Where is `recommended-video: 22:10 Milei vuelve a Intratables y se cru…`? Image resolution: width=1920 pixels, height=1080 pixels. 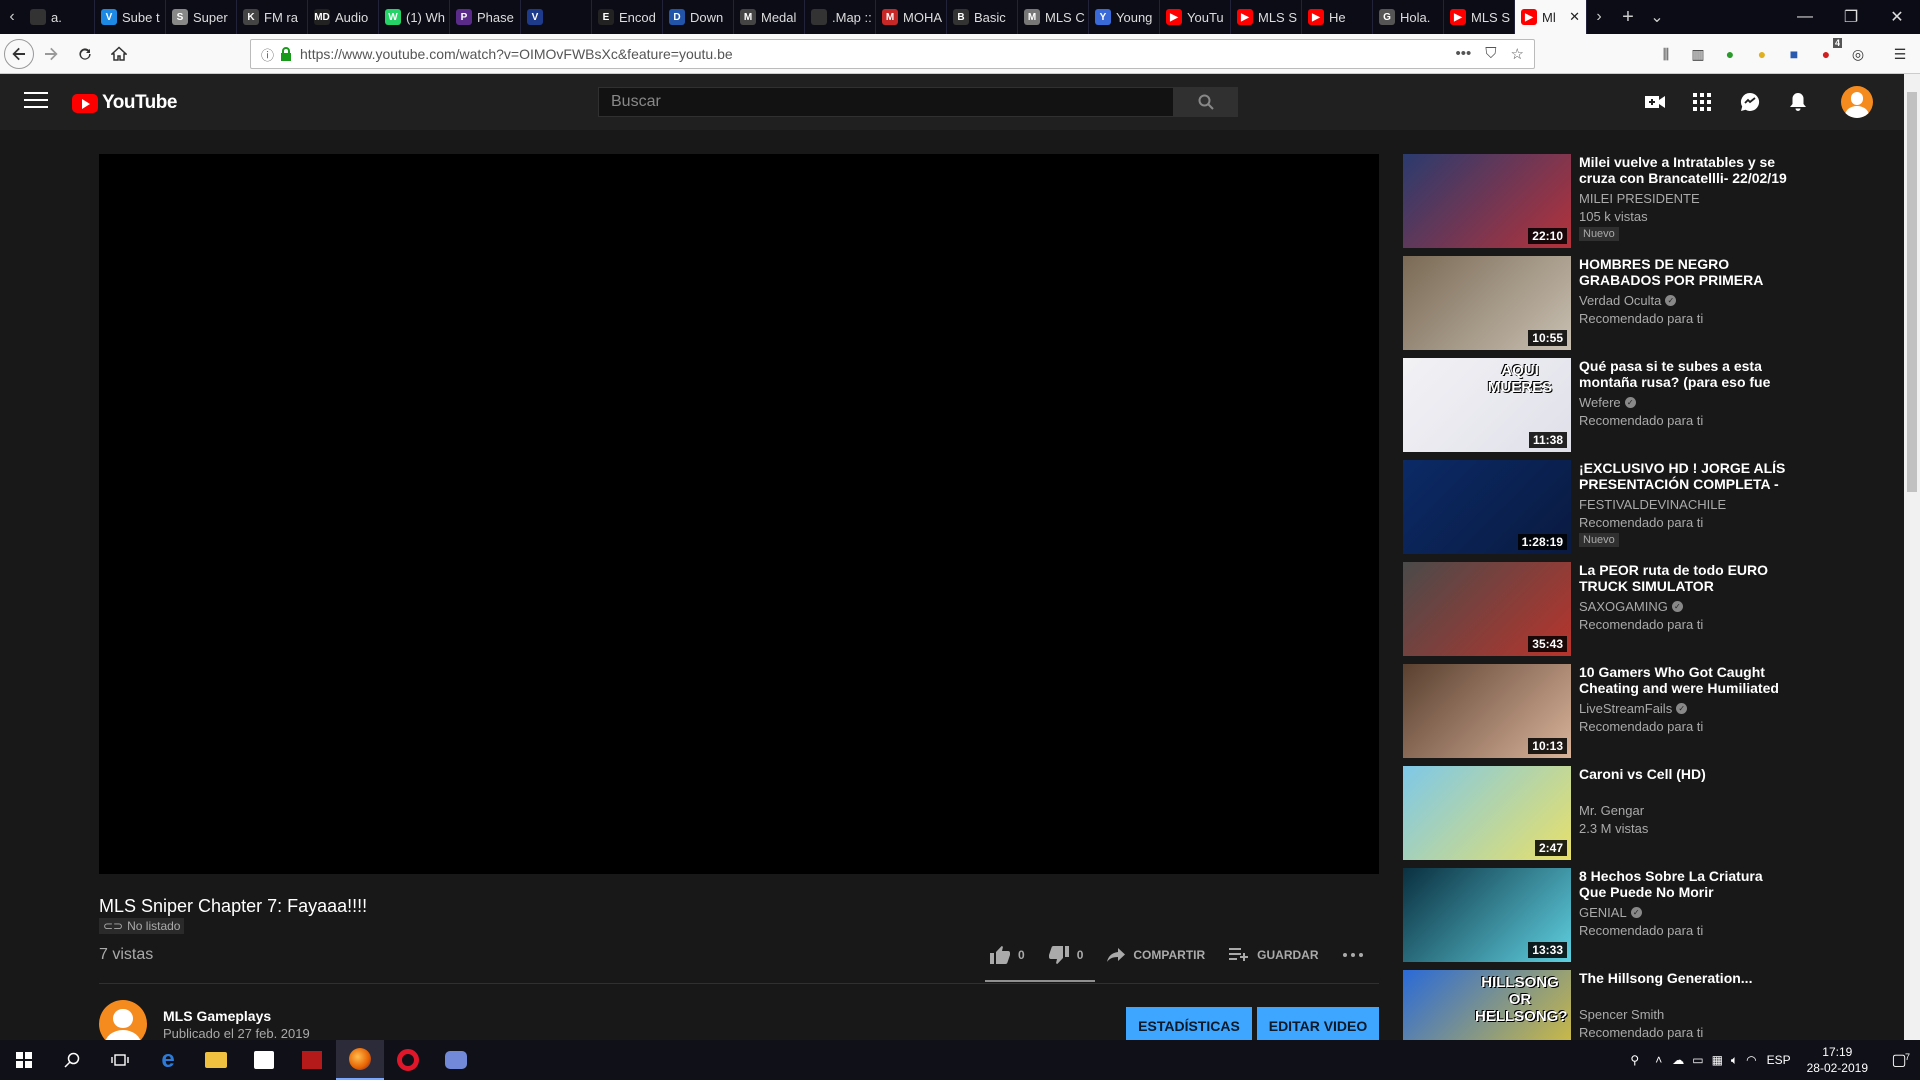 recommended-video: 22:10 Milei vuelve a Intratables y se cru… is located at coordinates (1643, 201).